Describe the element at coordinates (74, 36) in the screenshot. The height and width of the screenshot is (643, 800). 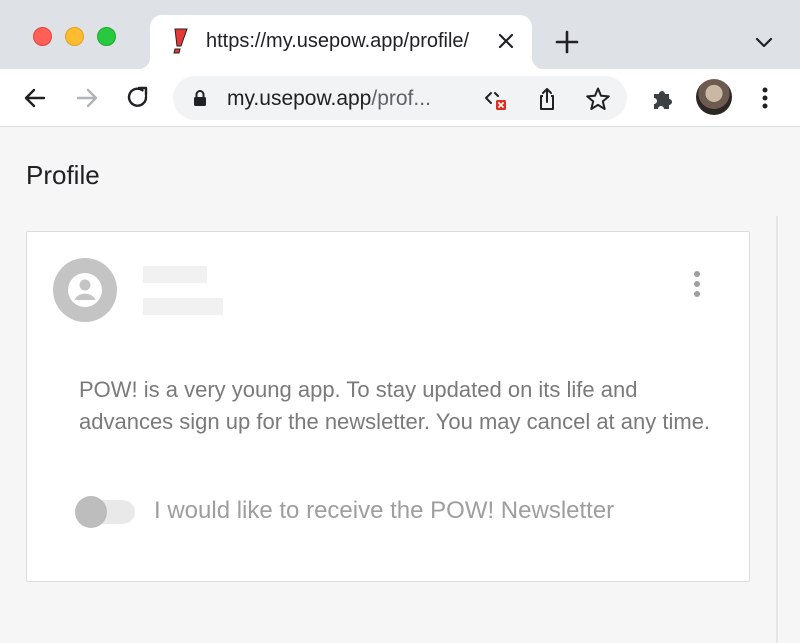
I see `window-minimize-button` at that location.